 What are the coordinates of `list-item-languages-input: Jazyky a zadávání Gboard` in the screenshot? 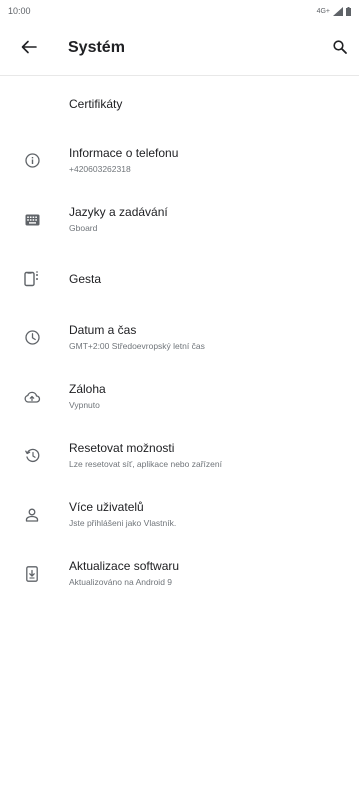 It's located at (179, 219).